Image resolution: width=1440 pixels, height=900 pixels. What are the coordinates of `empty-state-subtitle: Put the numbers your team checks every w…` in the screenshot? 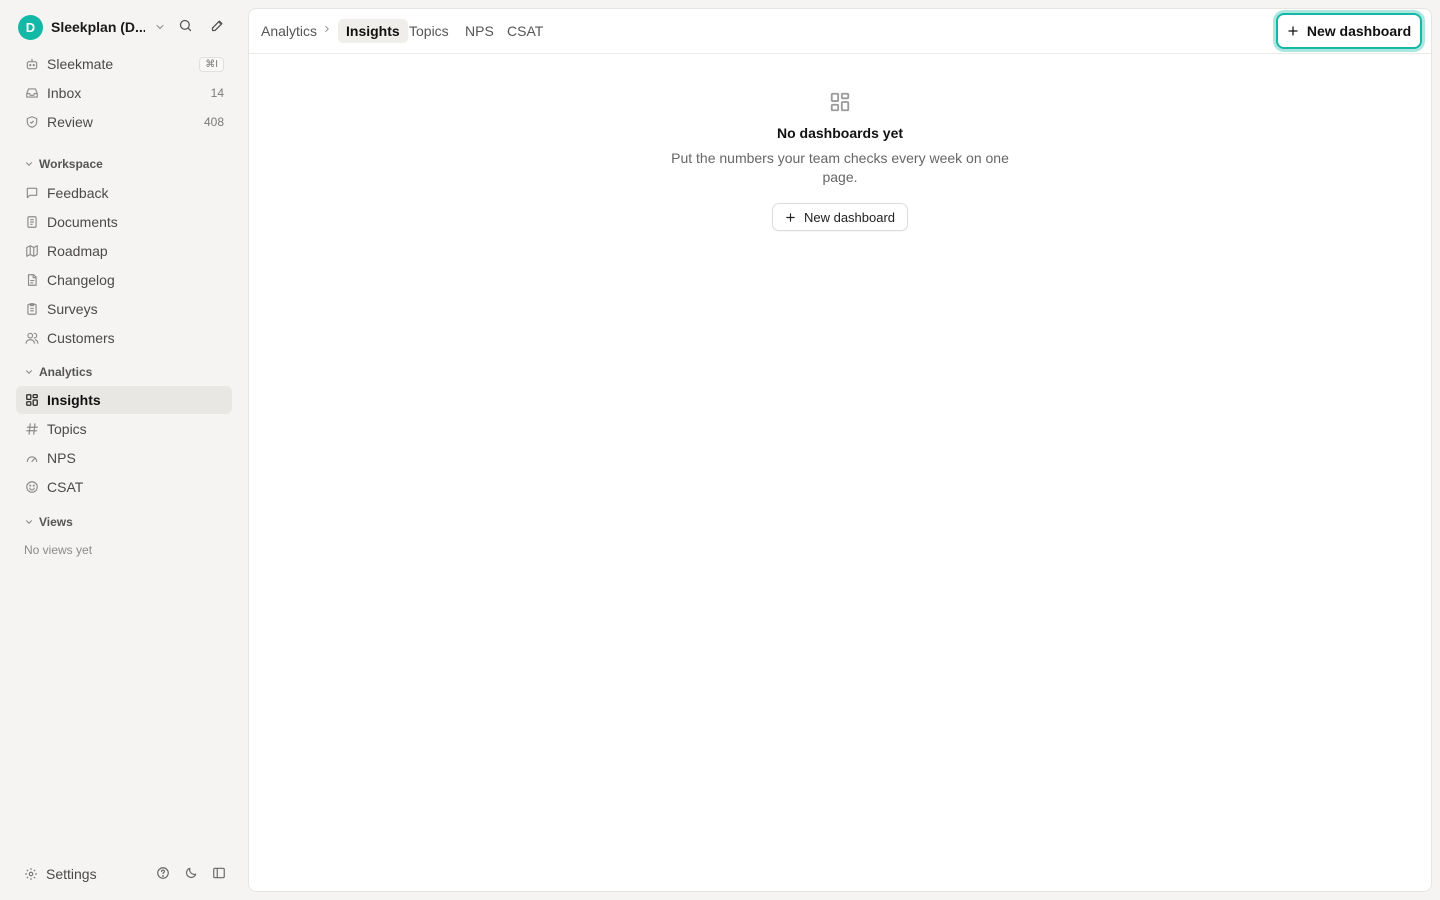 It's located at (840, 167).